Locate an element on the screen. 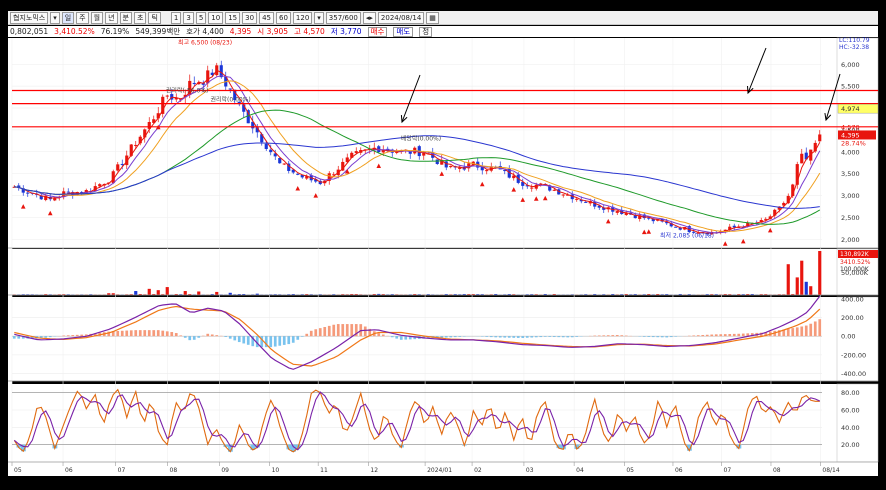 The width and height of the screenshot is (886, 490). price-ytick-label: 3,000 is located at coordinates (850, 196).